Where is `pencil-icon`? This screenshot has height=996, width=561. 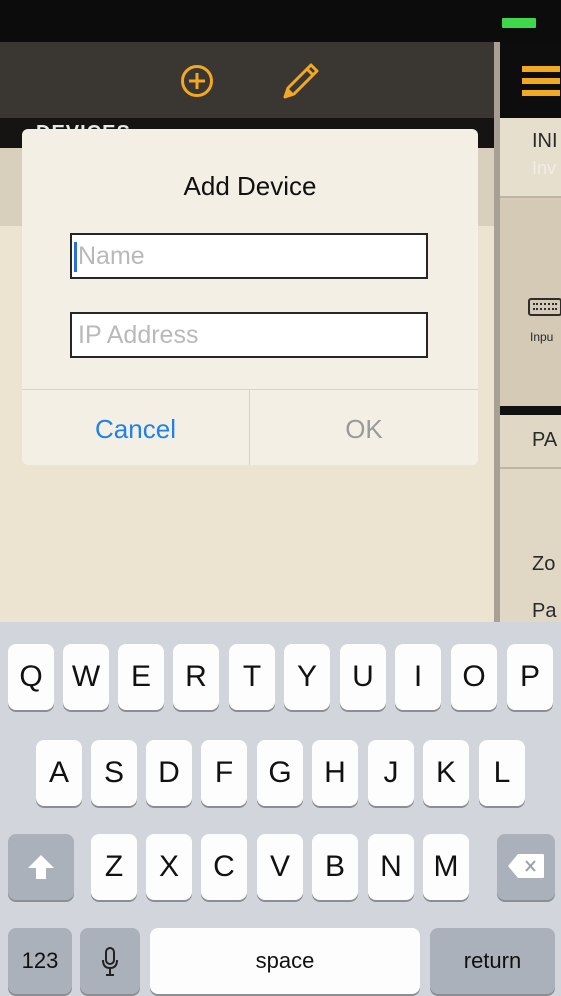 pencil-icon is located at coordinates (301, 81).